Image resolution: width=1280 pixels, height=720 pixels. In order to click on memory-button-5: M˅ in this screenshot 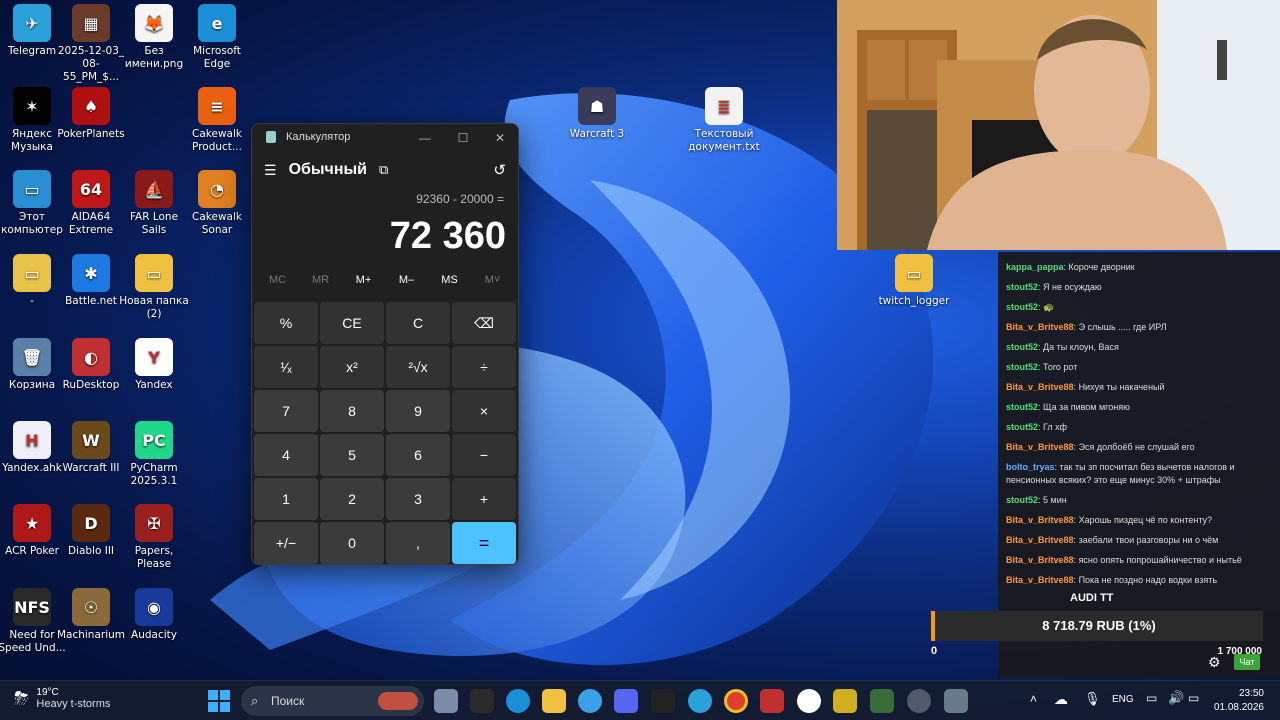, I will do `click(492, 285)`.